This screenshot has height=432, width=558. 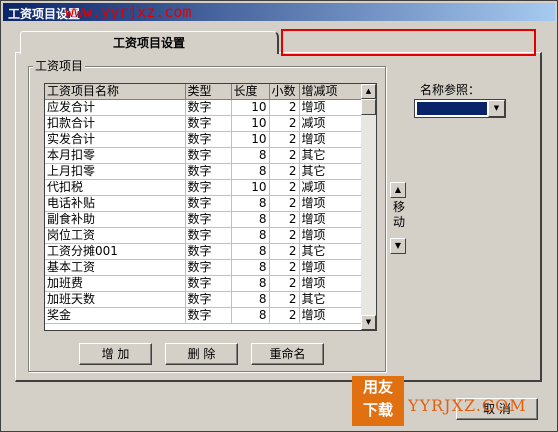 What do you see at coordinates (115, 203) in the screenshot?
I see `cell-name: 电话补贴` at bounding box center [115, 203].